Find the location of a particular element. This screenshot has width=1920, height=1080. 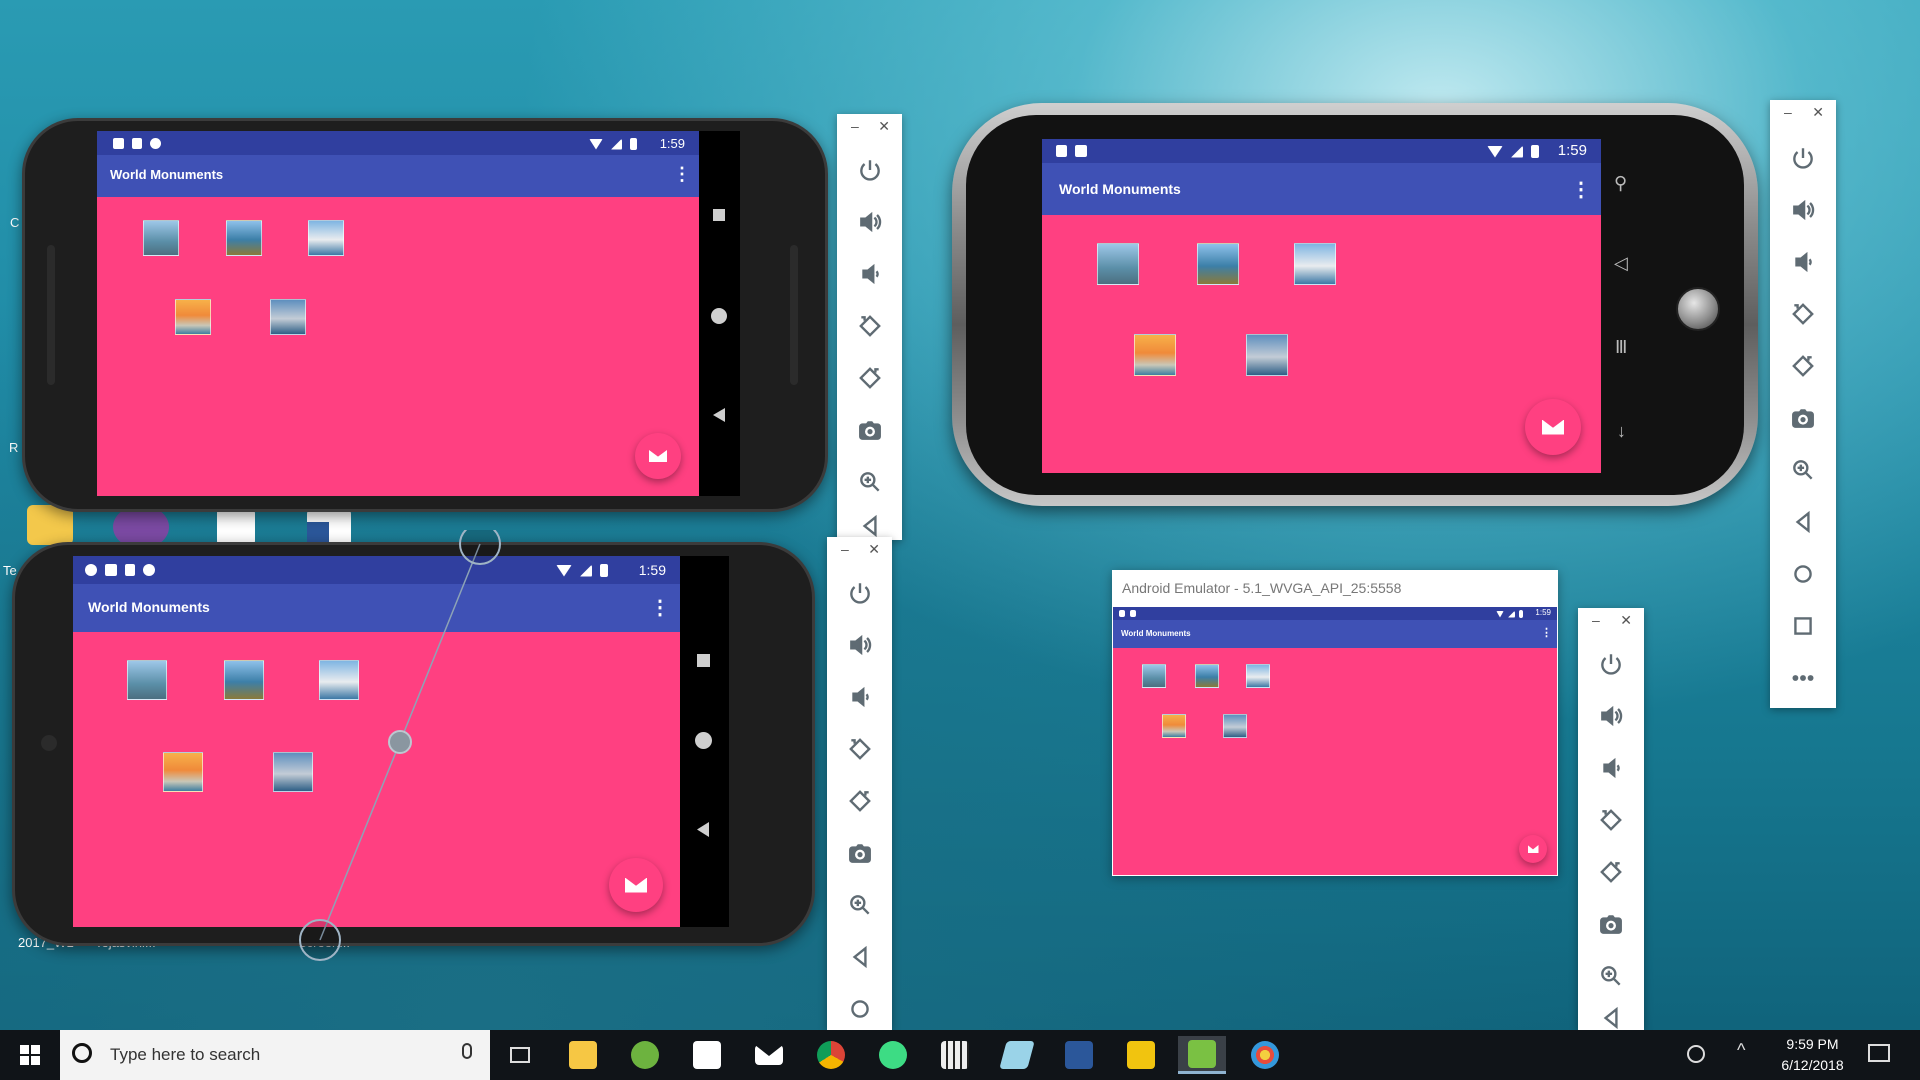

action-center-icon is located at coordinates (1879, 1053).